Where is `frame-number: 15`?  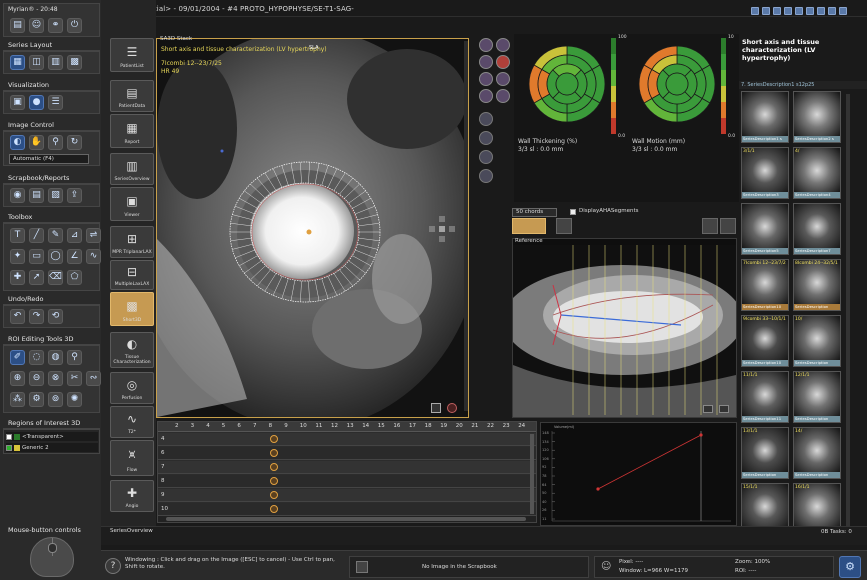
frame-number: 15 is located at coordinates (381, 426).